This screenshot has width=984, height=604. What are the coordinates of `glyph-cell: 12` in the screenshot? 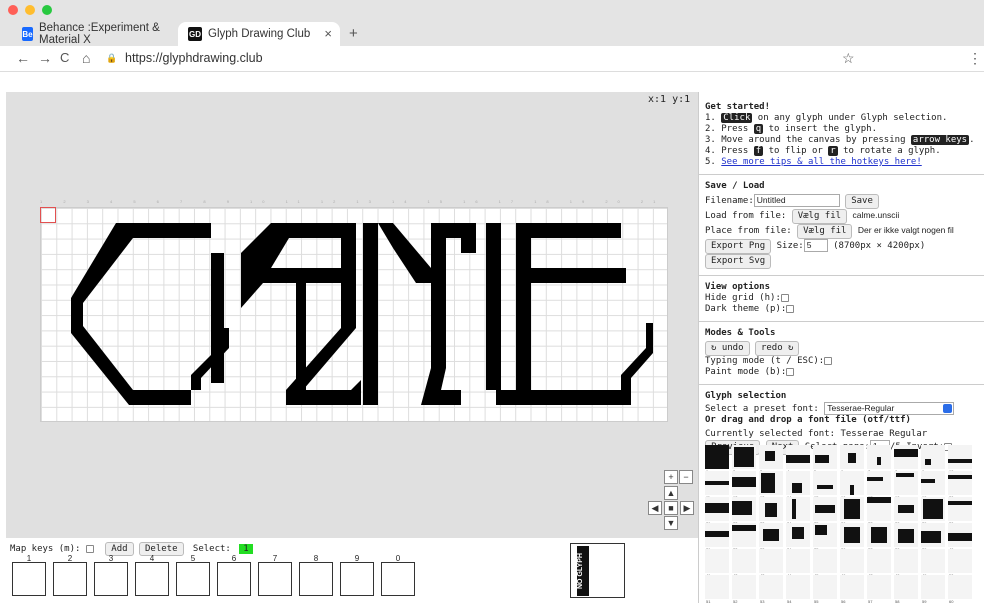 It's located at (744, 485).